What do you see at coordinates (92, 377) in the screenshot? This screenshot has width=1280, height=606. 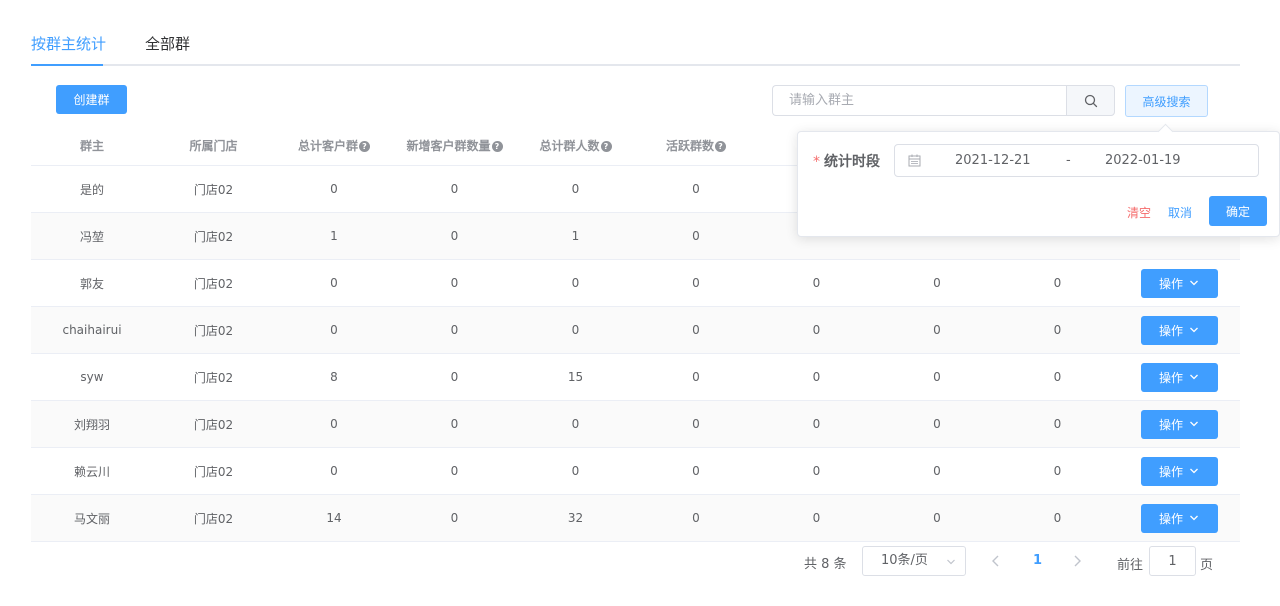 I see `table-cell-owner: syw` at bounding box center [92, 377].